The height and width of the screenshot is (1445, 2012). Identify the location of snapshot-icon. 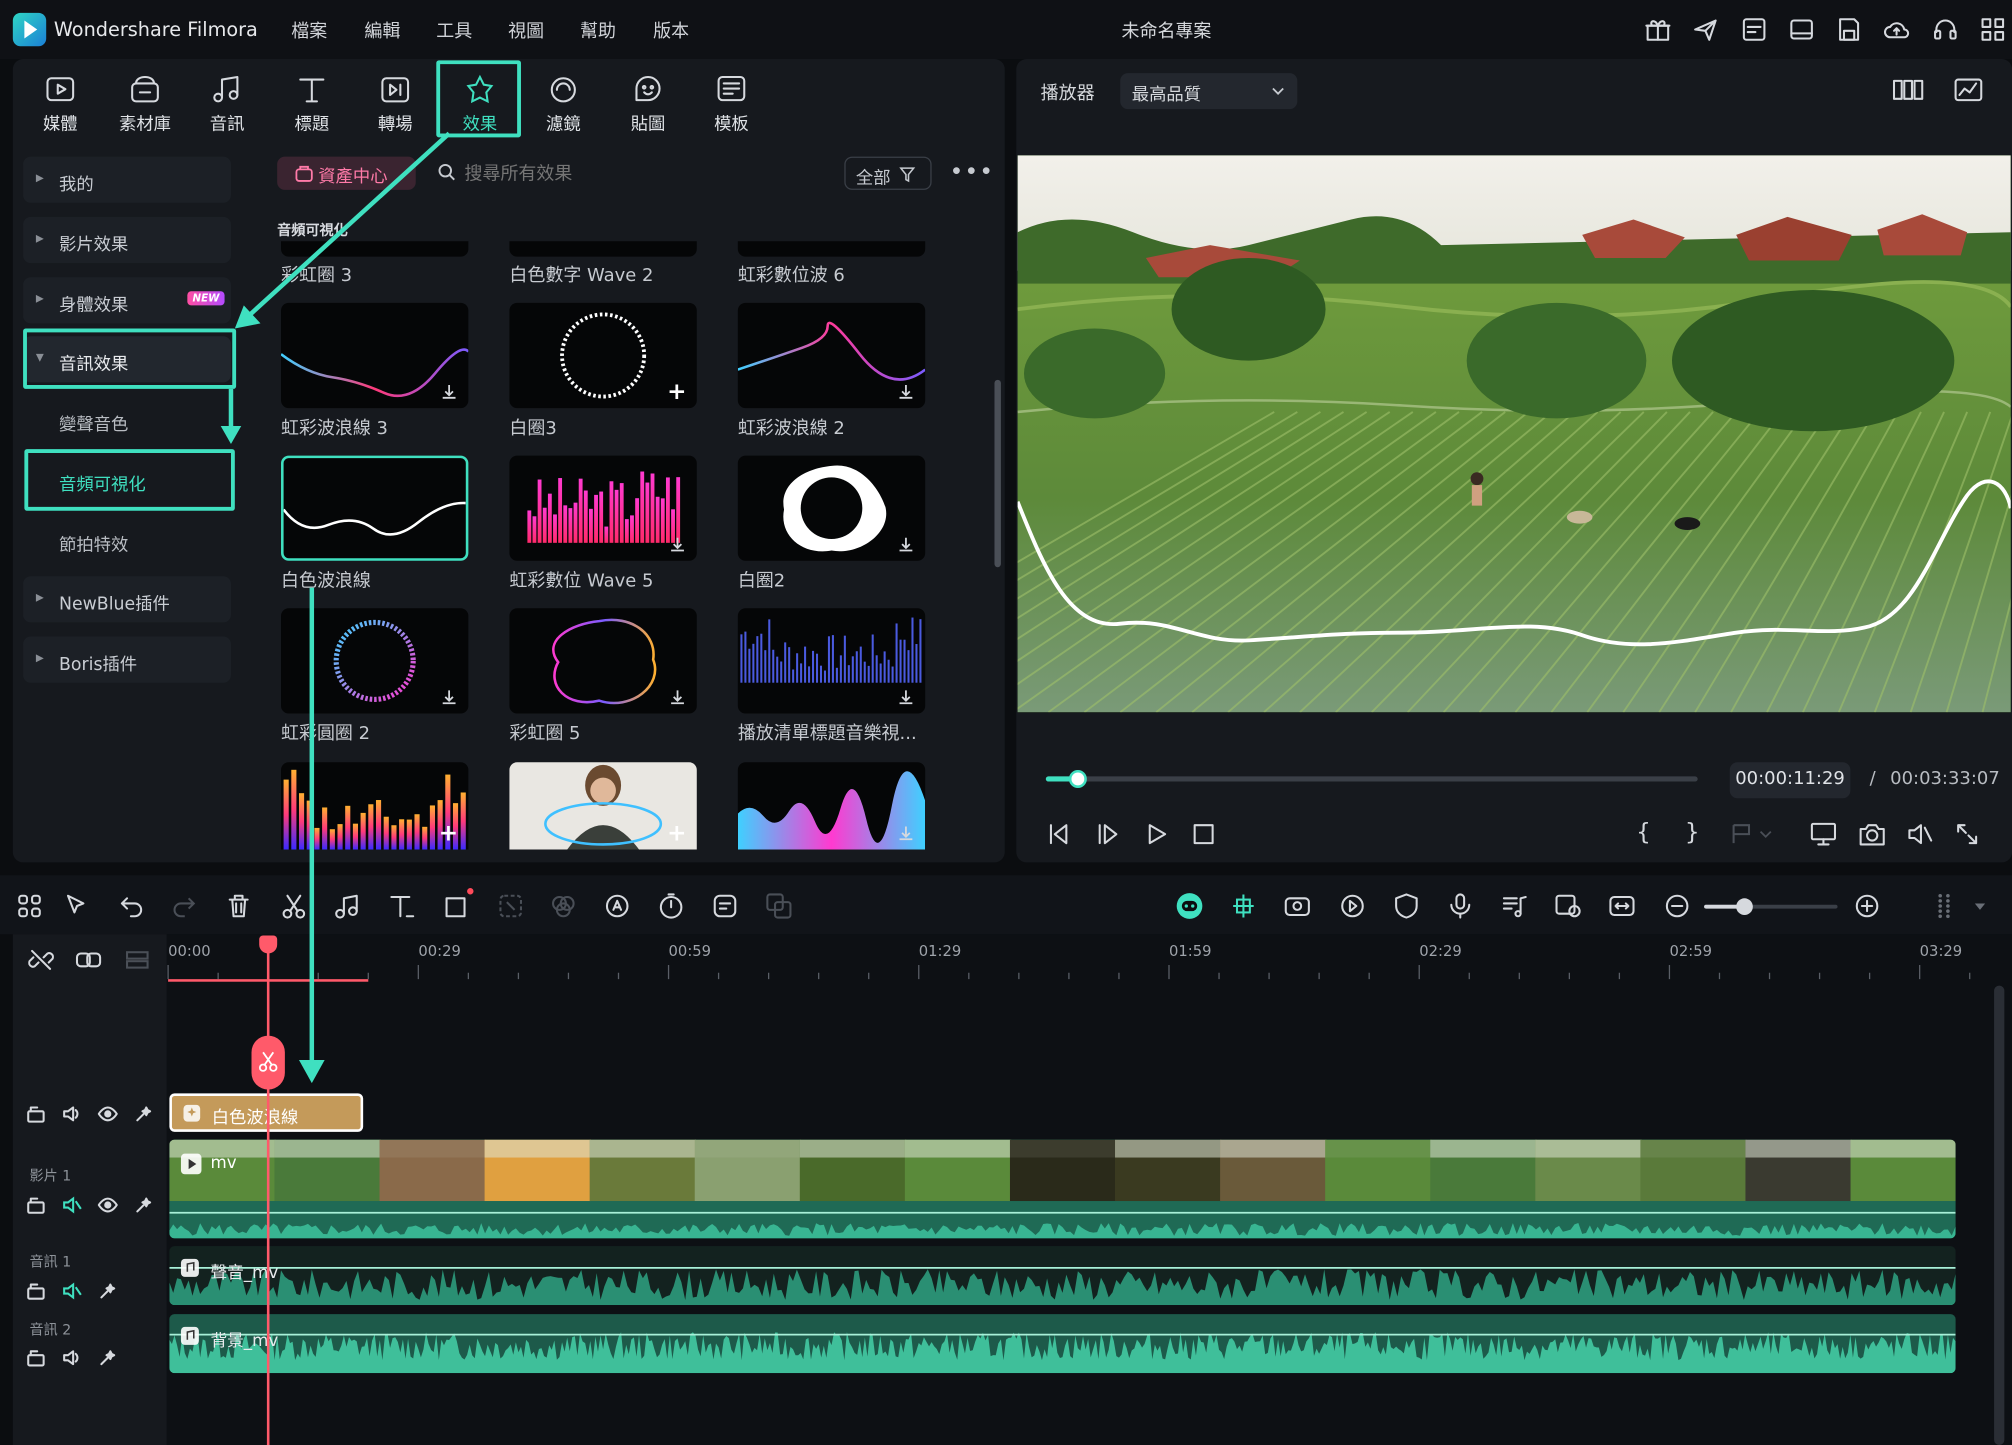
(1872, 834).